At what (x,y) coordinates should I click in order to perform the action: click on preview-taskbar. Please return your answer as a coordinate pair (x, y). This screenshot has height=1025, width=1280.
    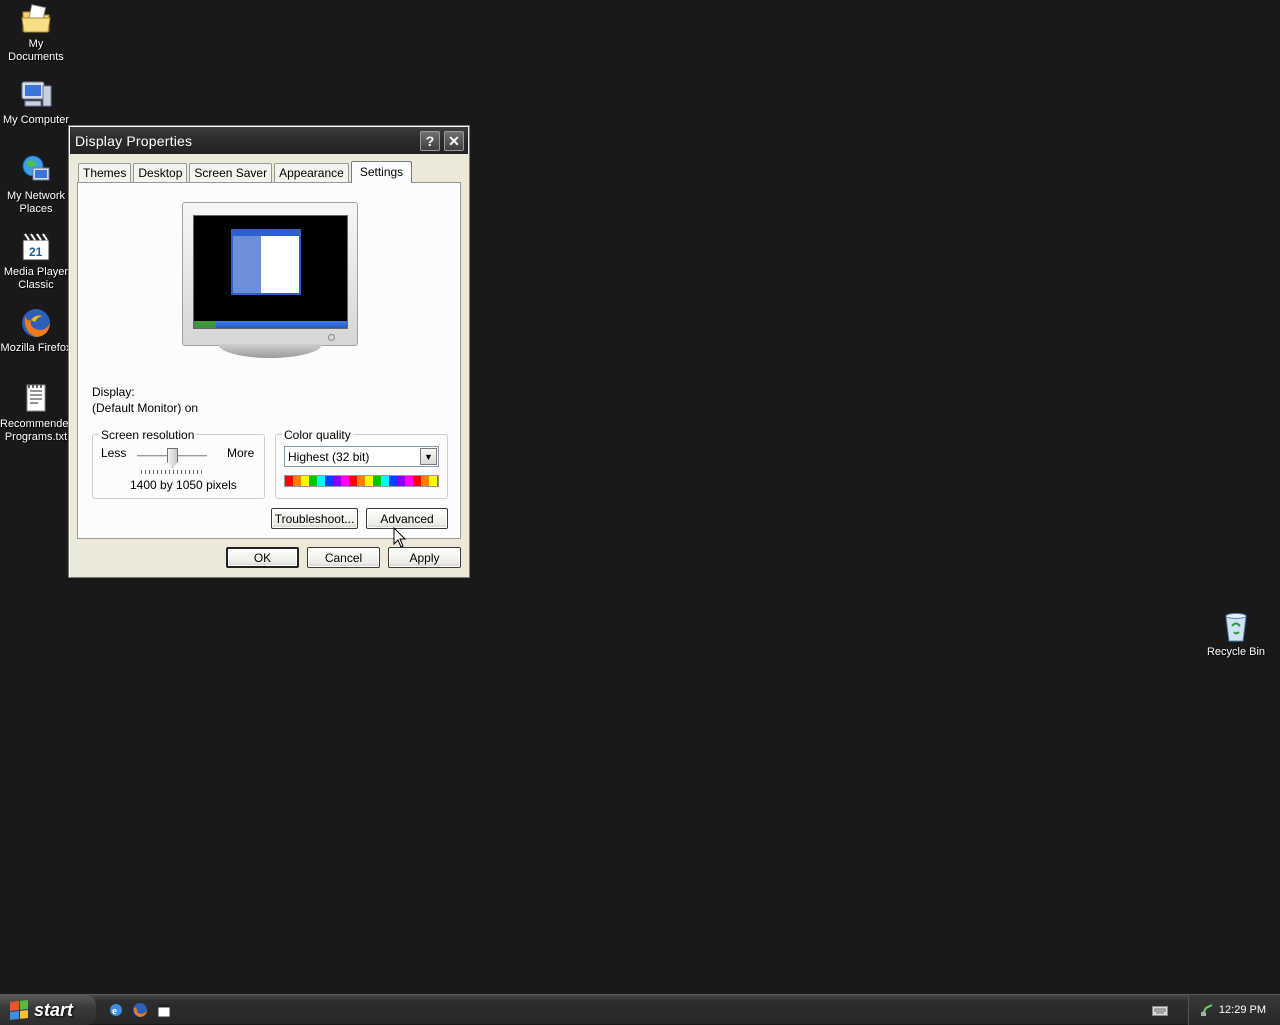
    Looking at the image, I should click on (270, 324).